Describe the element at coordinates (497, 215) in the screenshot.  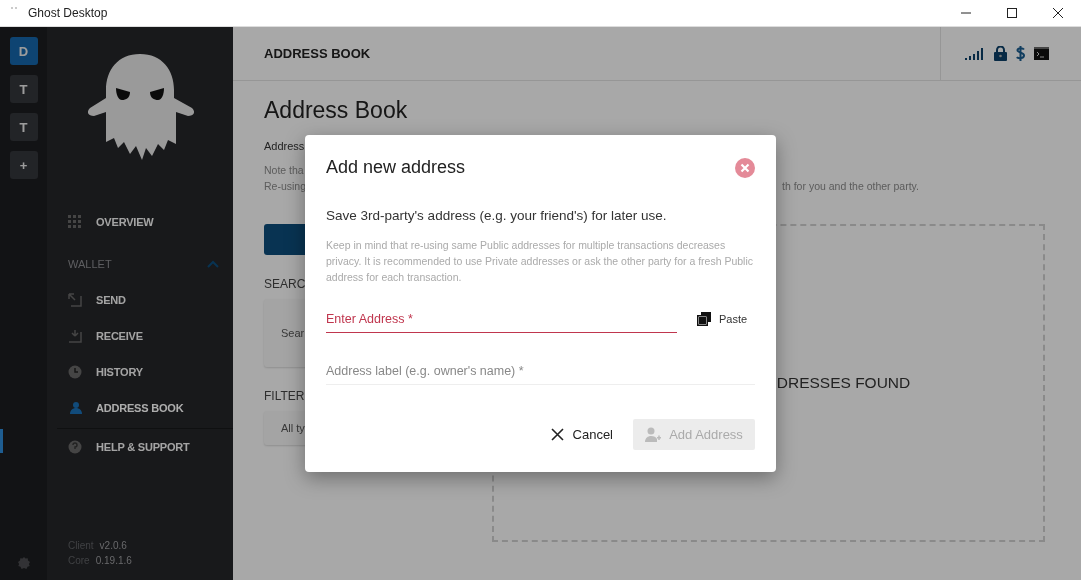
I see `dialog-lead-text: Save 3rd-party's address (e.g. your friend's) for later use.` at that location.